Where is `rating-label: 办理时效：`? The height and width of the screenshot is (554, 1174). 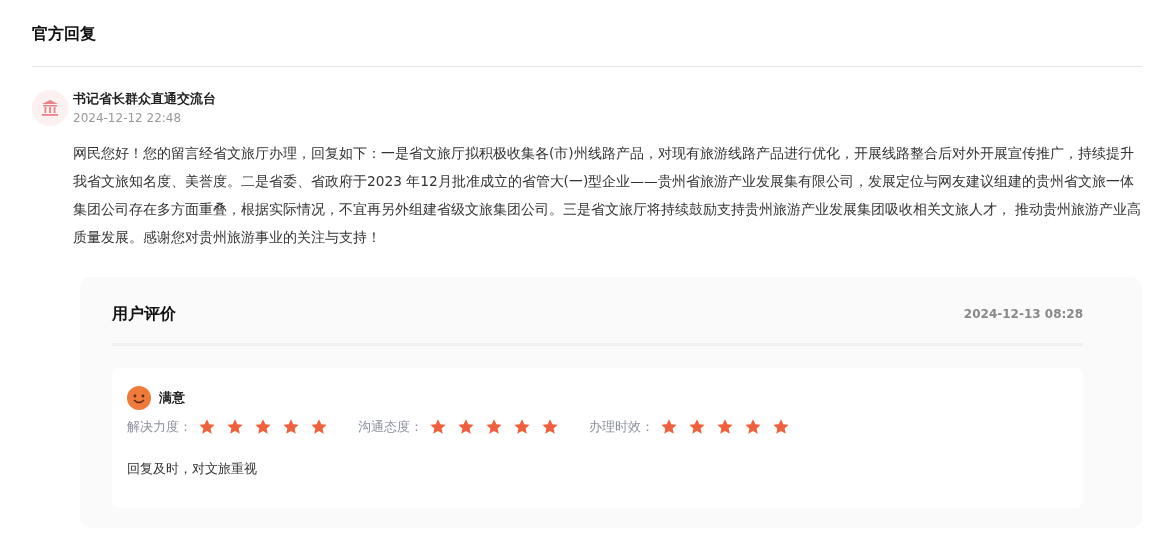 rating-label: 办理时效： is located at coordinates (621, 427).